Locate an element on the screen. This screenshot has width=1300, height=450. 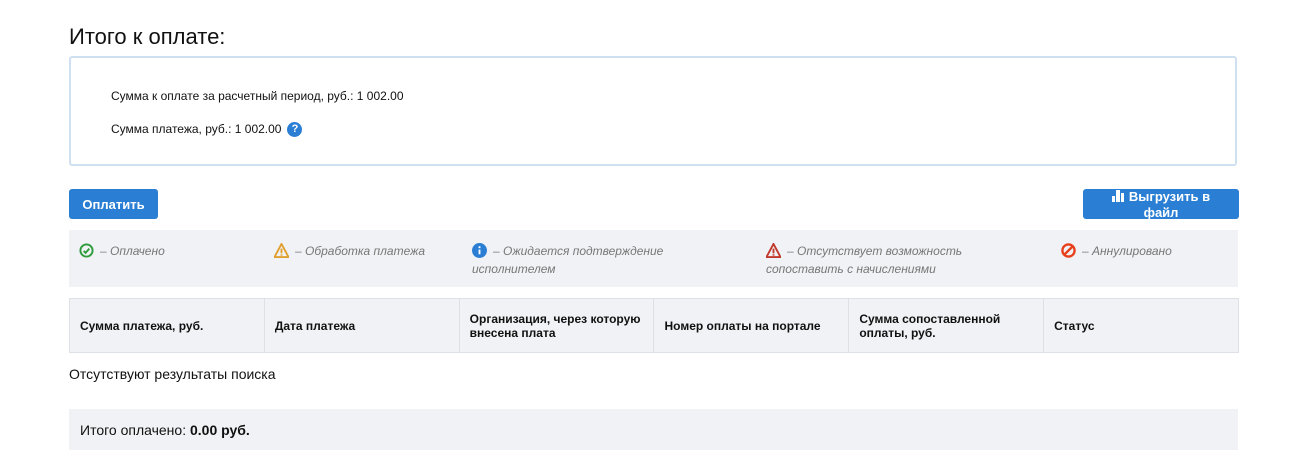
info-icon is located at coordinates (479, 250).